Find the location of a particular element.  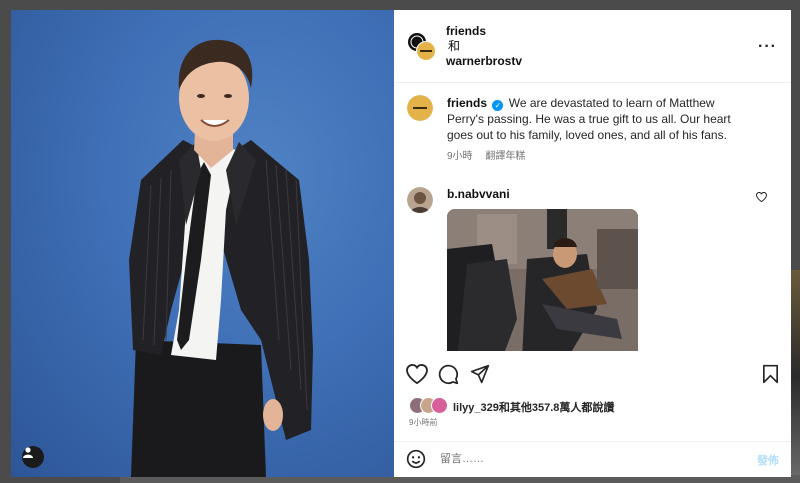

heart-icon is located at coordinates (417, 376).